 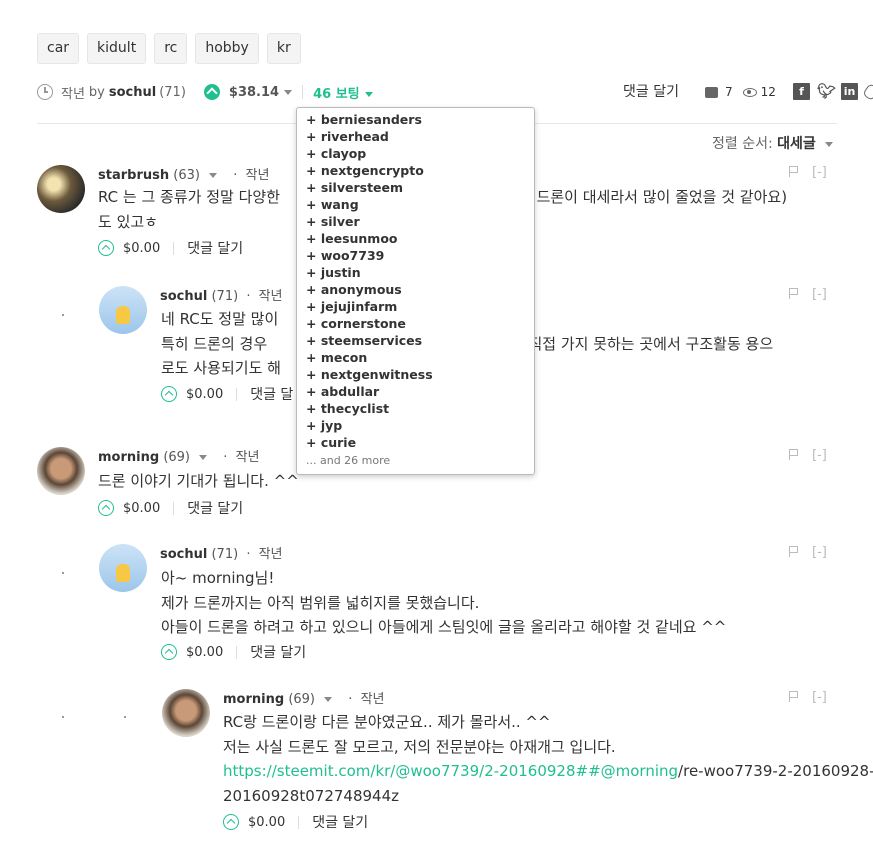 I want to click on post-author: sochul, so click(x=132, y=92).